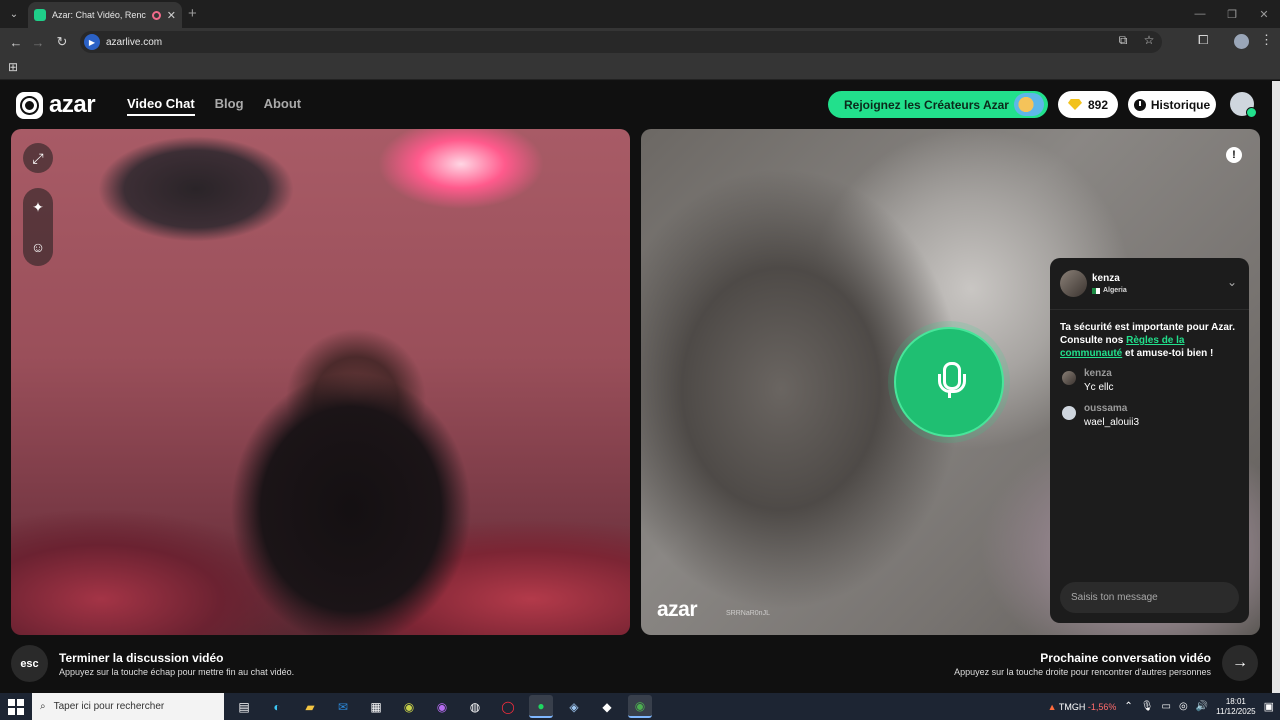 The height and width of the screenshot is (720, 1280). Describe the element at coordinates (310, 706) in the screenshot. I see `file-explorer-icon: ▰` at that location.